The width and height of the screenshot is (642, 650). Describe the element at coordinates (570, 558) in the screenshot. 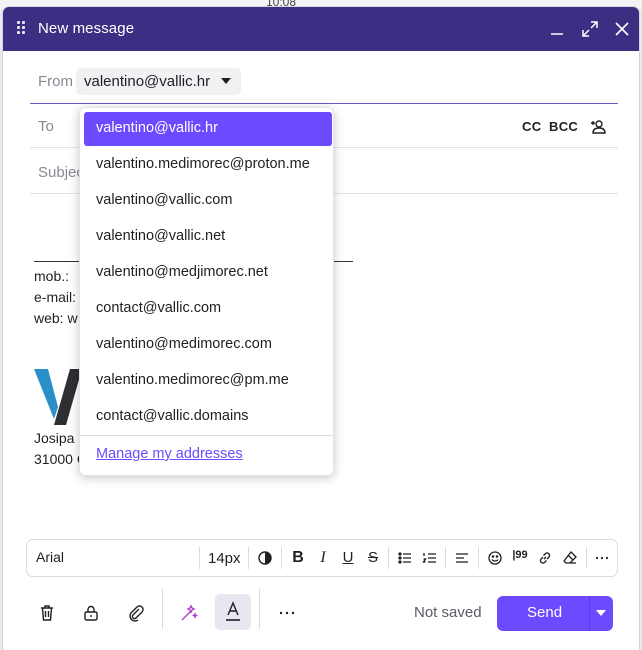

I see `clear-format-icon` at that location.